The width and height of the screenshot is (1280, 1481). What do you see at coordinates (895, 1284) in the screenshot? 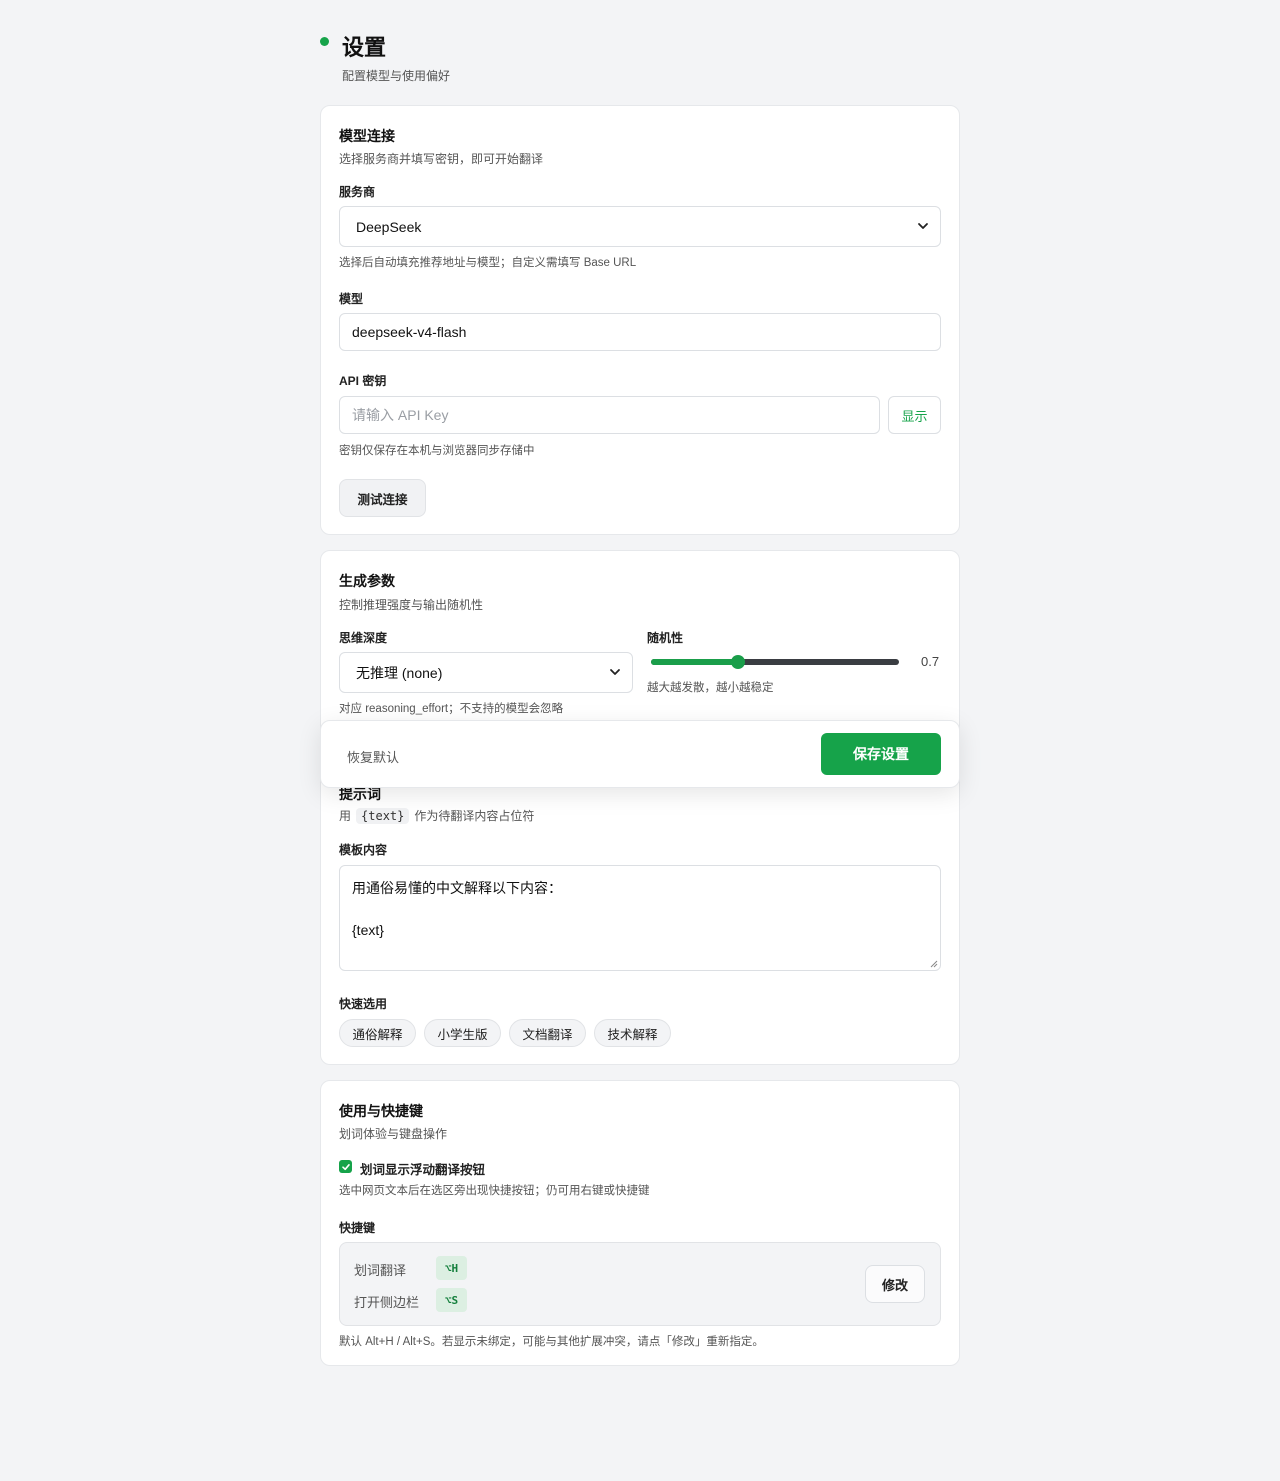
I see `edit-shortcut-button: 修改` at bounding box center [895, 1284].